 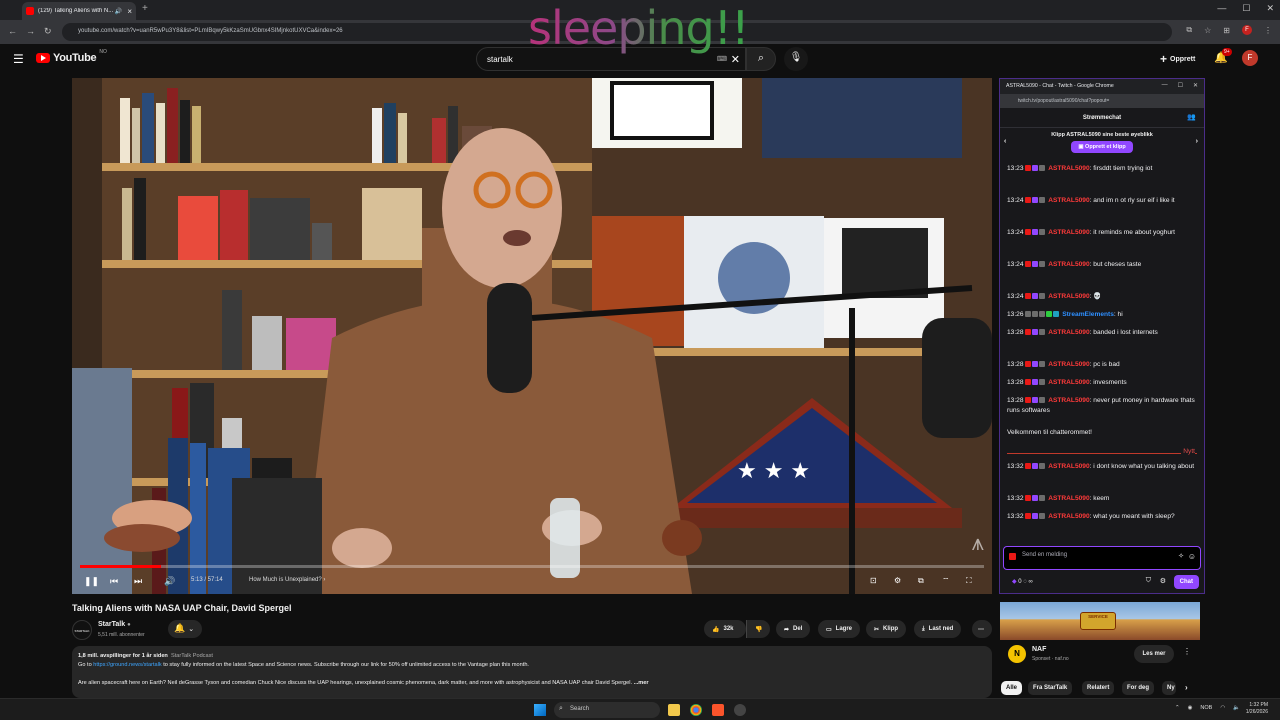 I want to click on chips-next-icon: ›, so click(x=1186, y=688).